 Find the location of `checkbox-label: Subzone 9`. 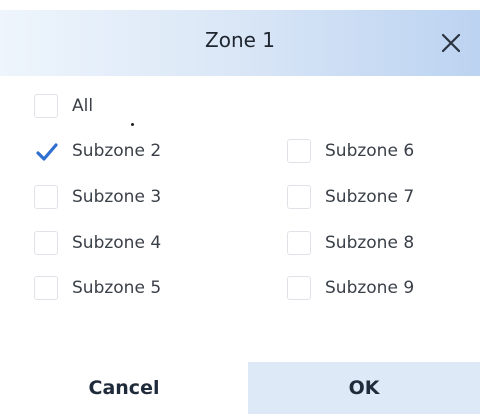

checkbox-label: Subzone 9 is located at coordinates (370, 288).